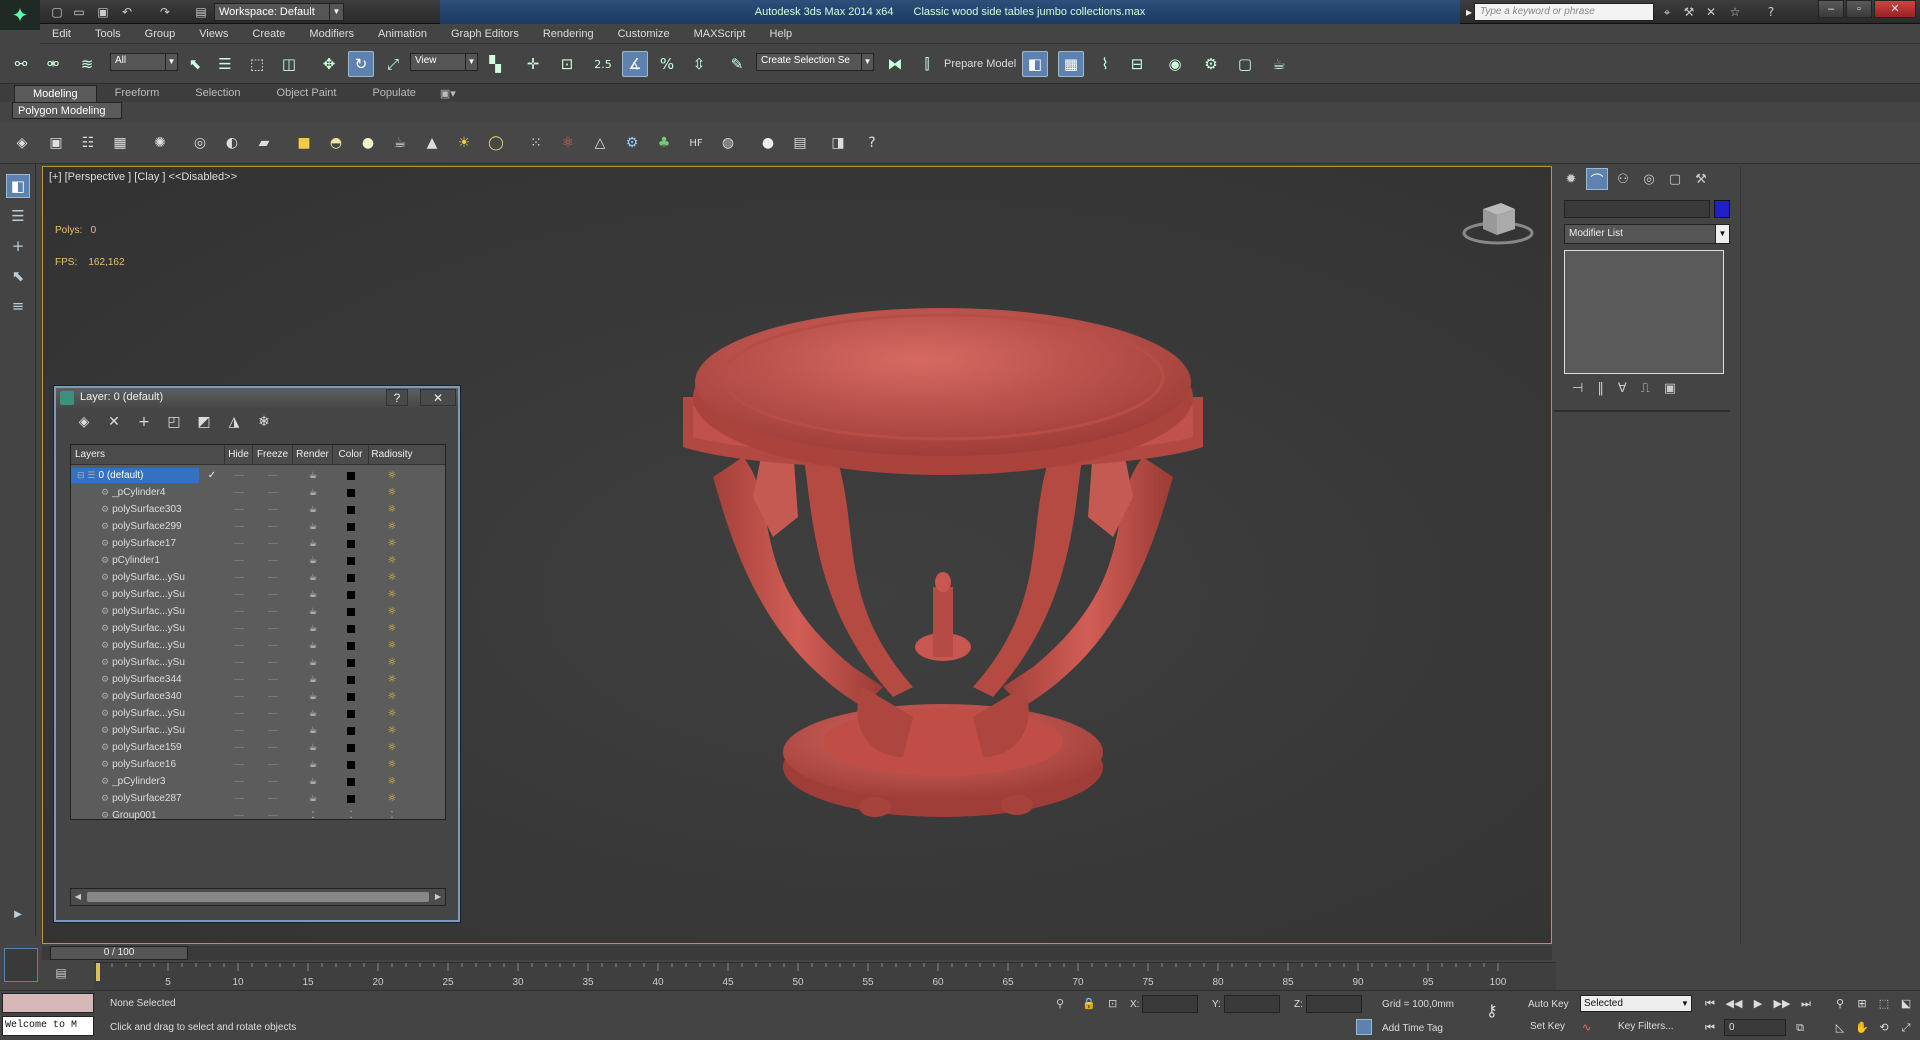 The height and width of the screenshot is (1040, 1920). I want to click on favorites-star-icon: ☆, so click(1735, 12).